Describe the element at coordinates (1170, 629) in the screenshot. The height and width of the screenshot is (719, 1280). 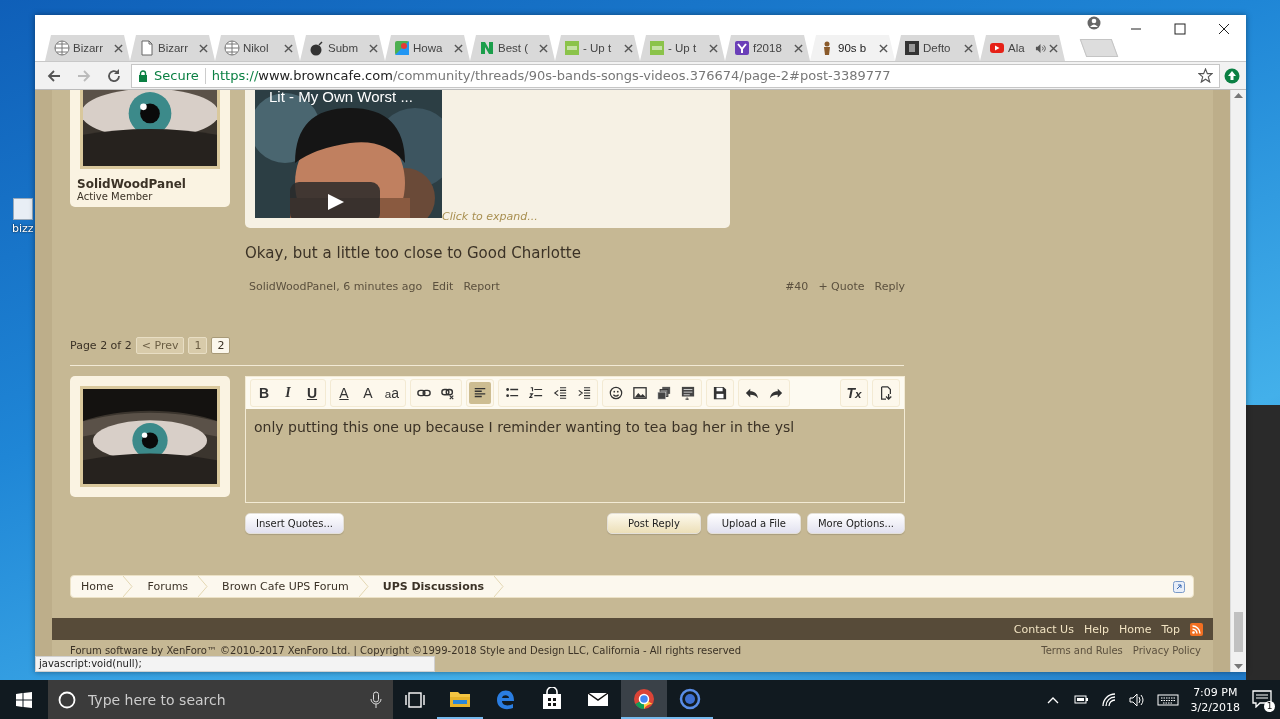
I see `footer-link: Top` at that location.